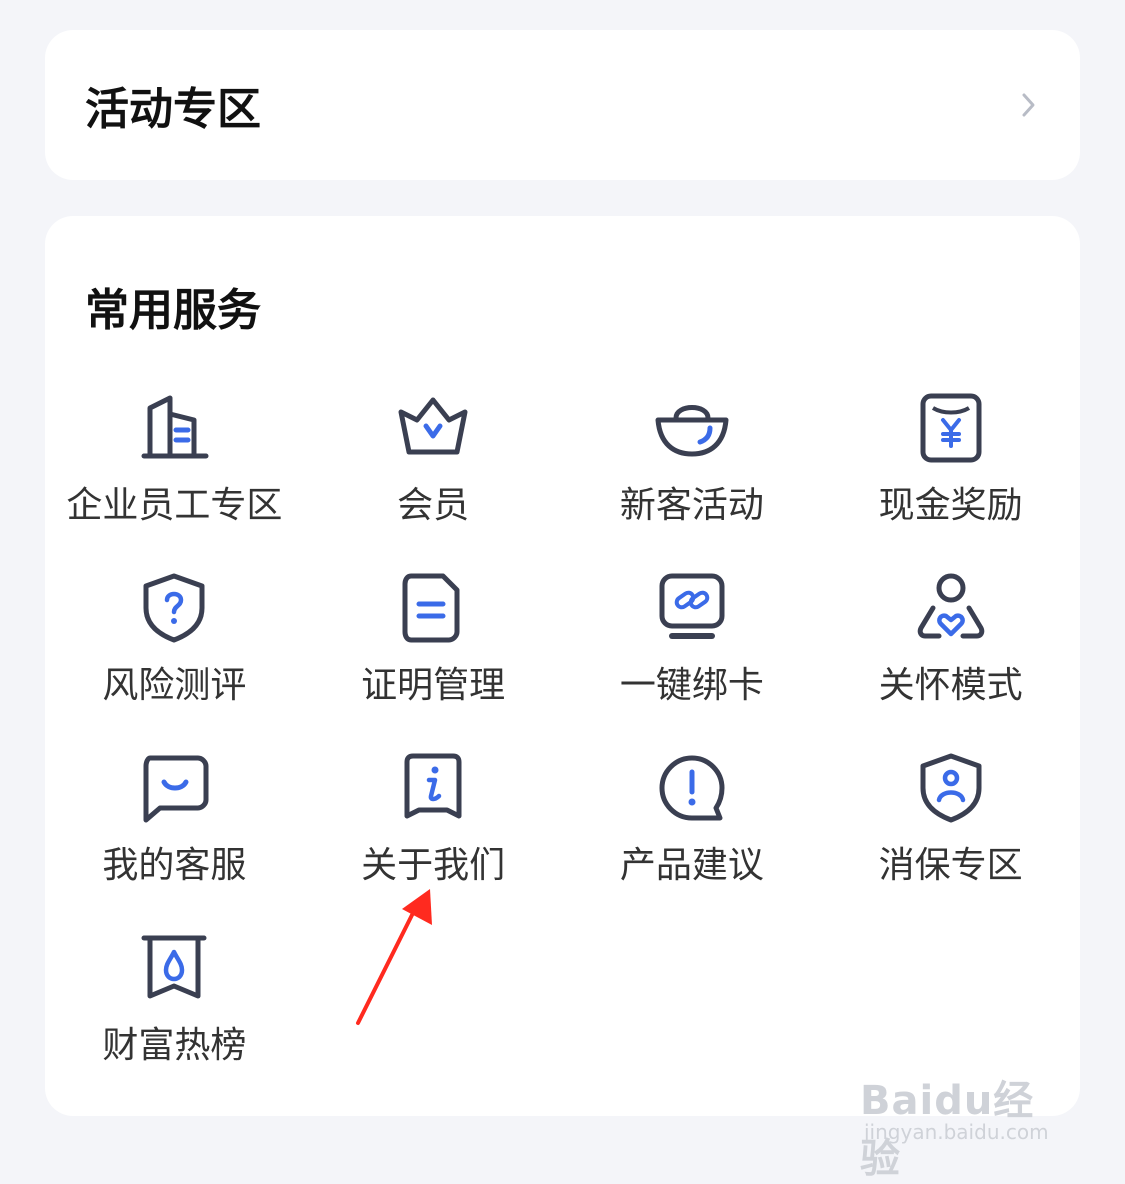 This screenshot has height=1184, width=1125. What do you see at coordinates (950, 685) in the screenshot?
I see `service-label: 关怀模式` at bounding box center [950, 685].